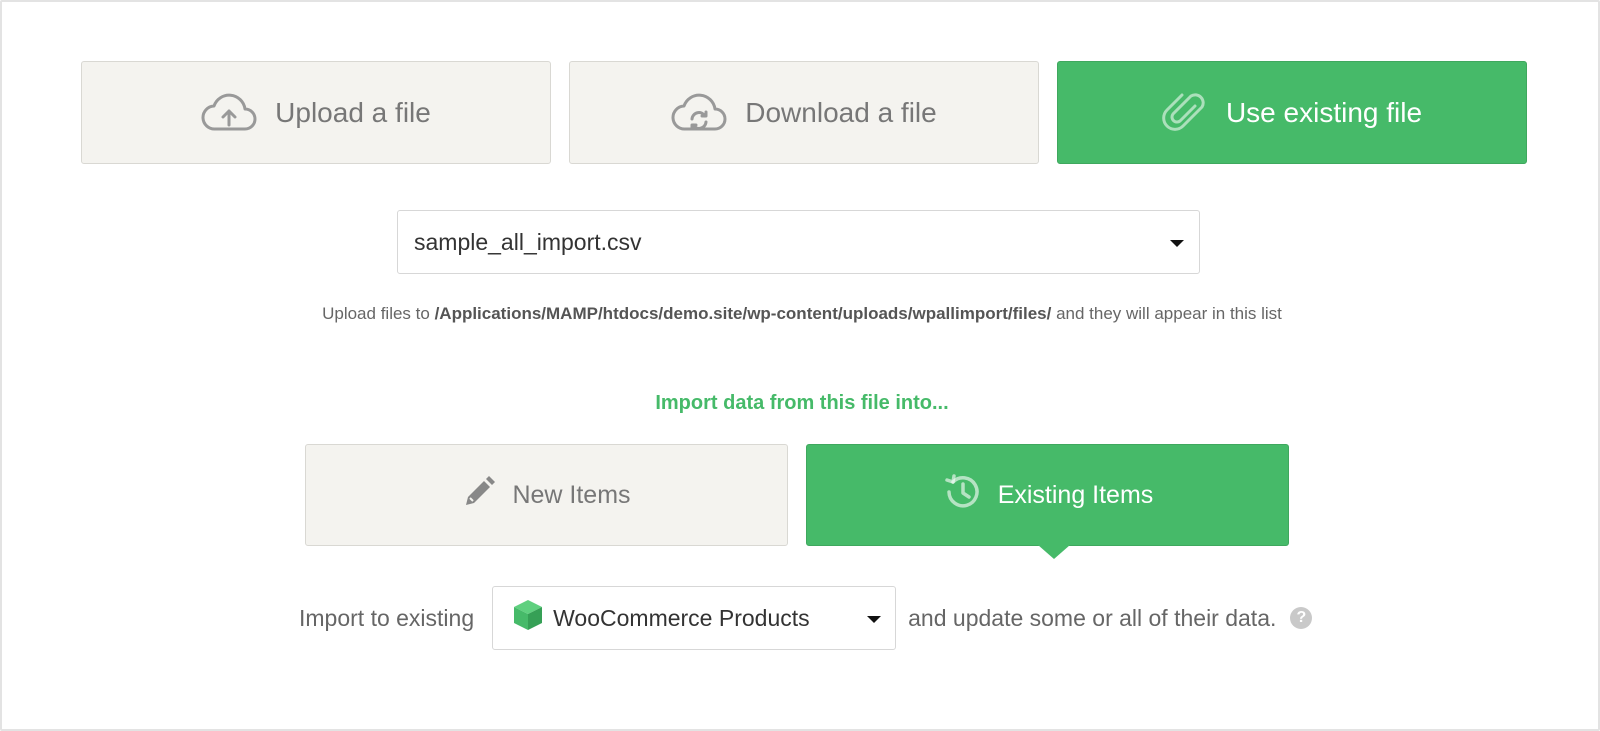 The height and width of the screenshot is (731, 1600). I want to click on download-file-button: Download a file, so click(804, 112).